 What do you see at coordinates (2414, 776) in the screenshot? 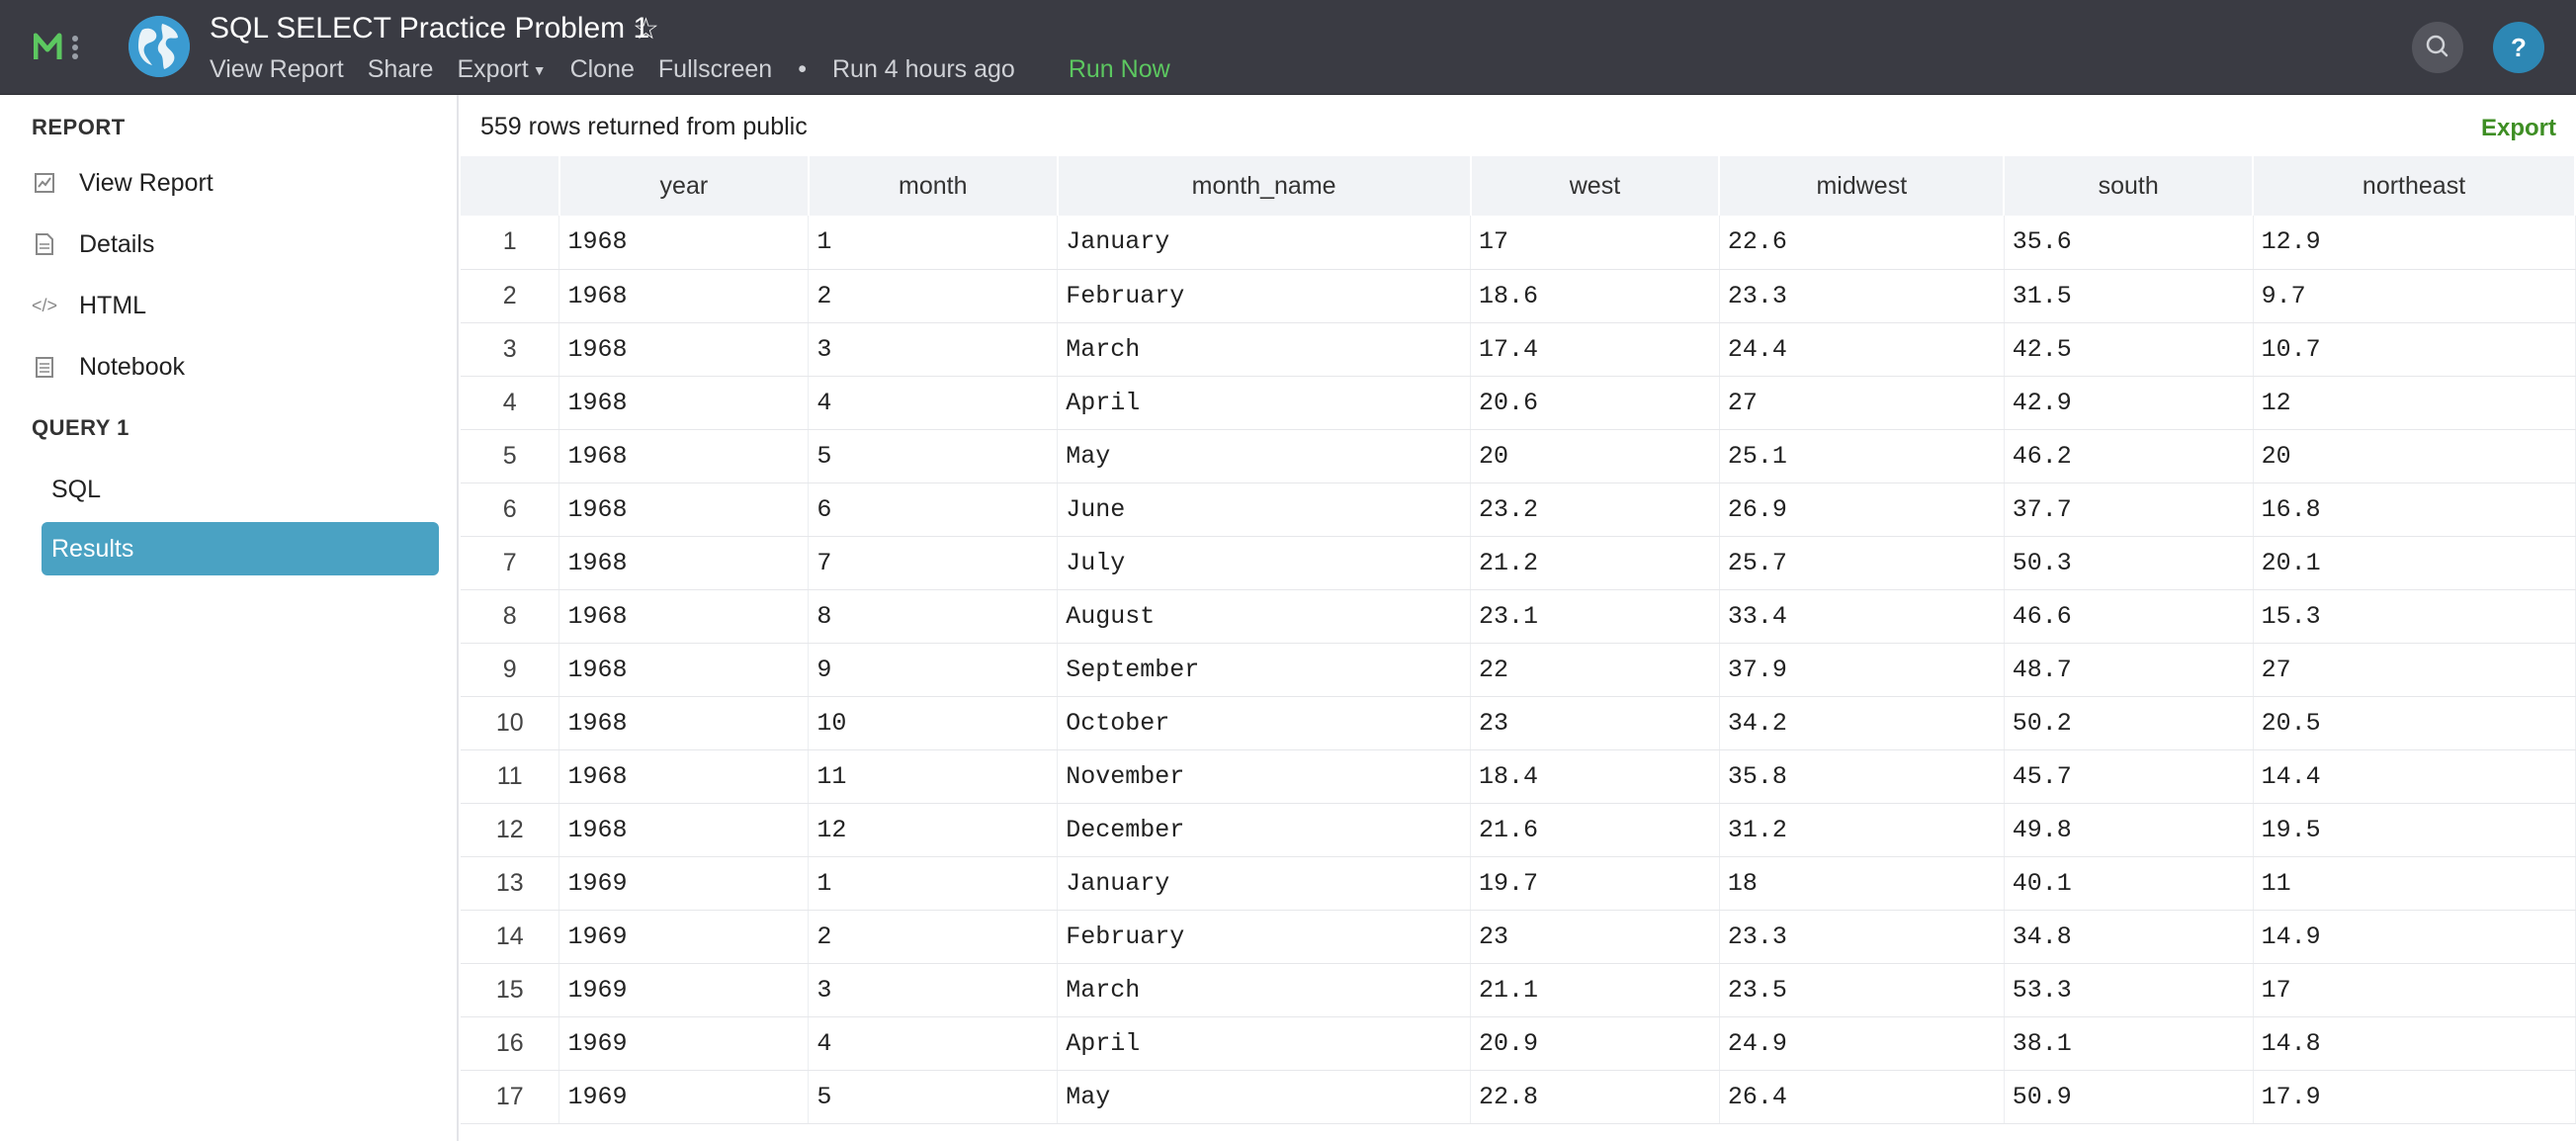
I see `table-cell: 14.4` at bounding box center [2414, 776].